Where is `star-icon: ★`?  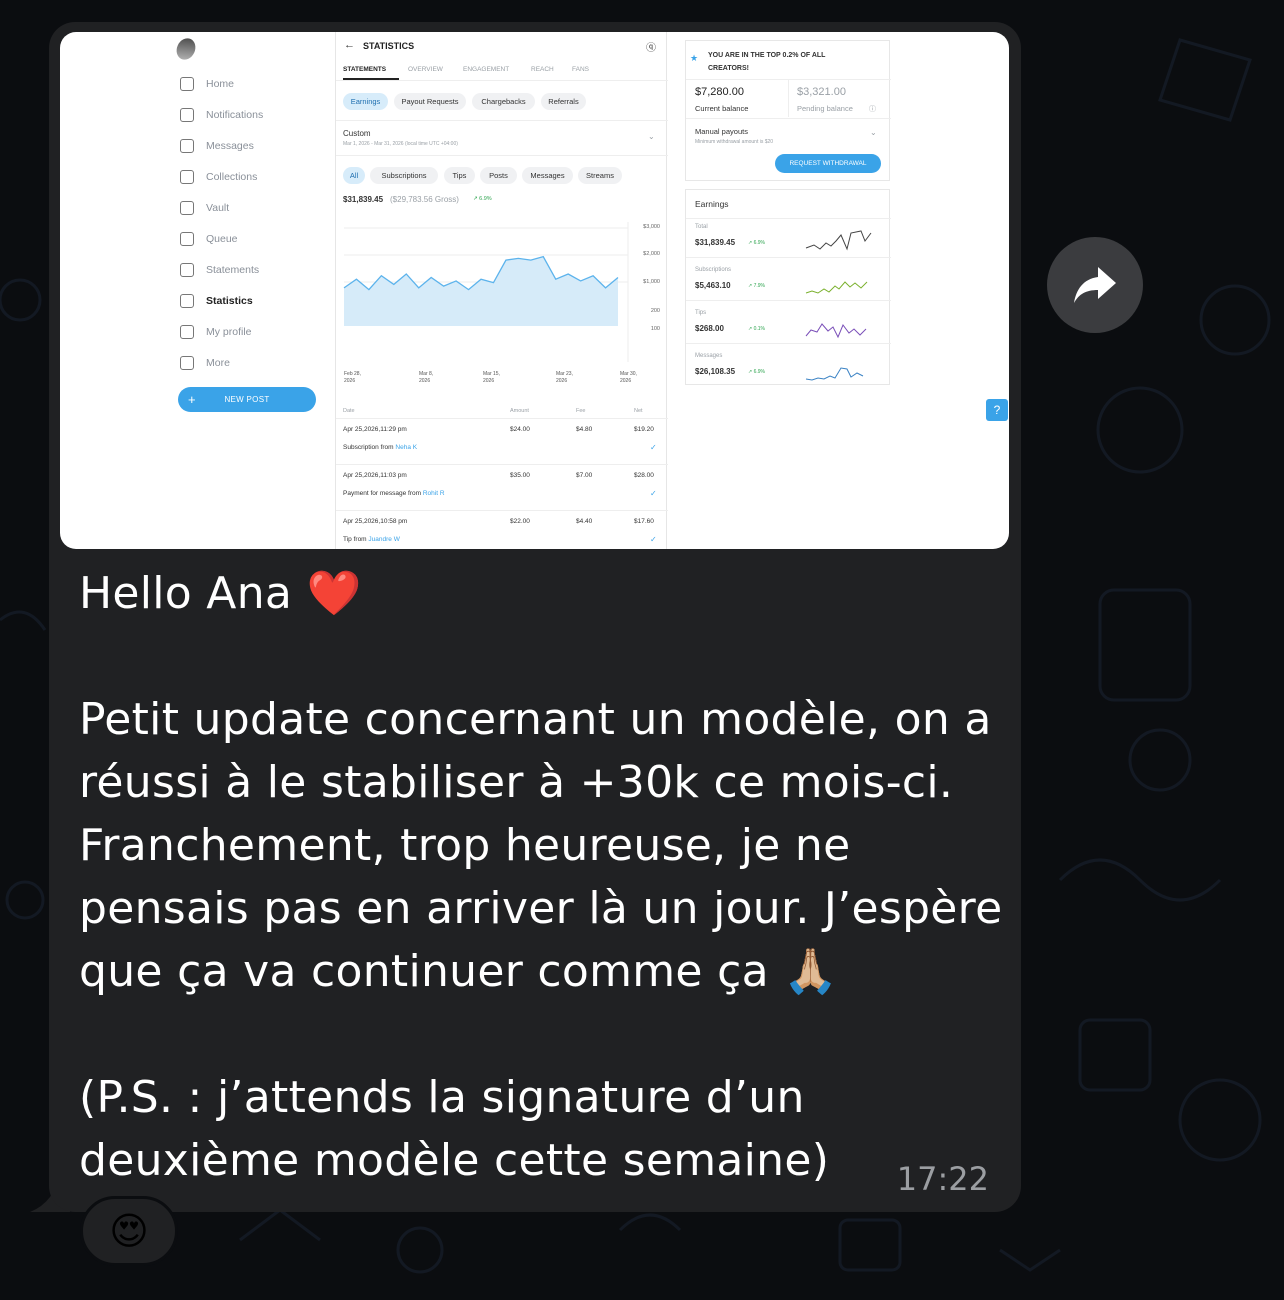 star-icon: ★ is located at coordinates (694, 58).